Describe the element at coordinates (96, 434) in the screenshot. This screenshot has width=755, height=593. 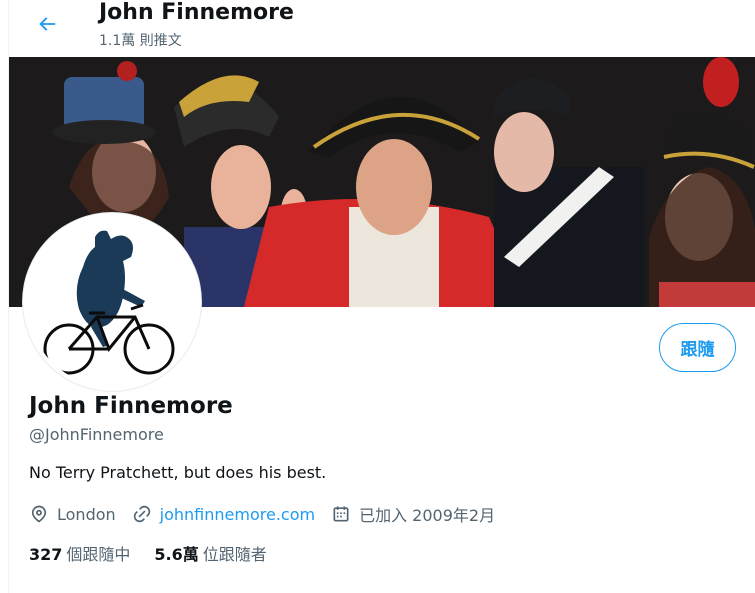
I see `user-handle: @JohnFinnemore` at that location.